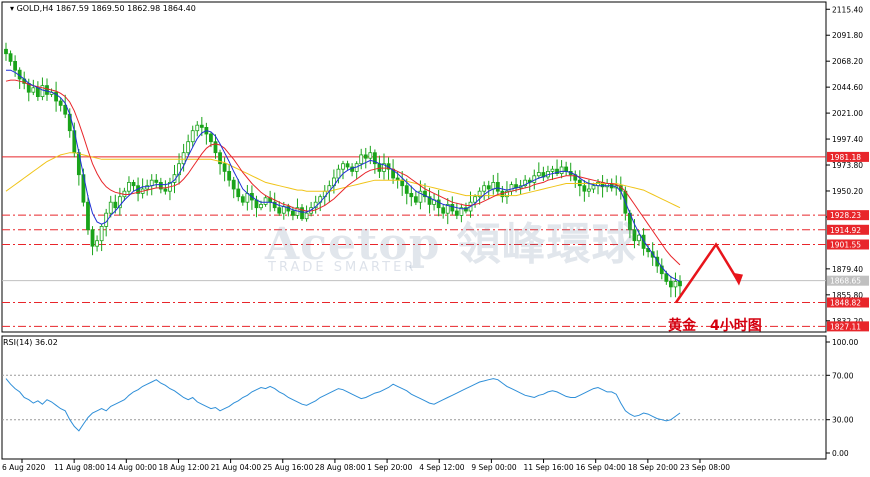 The height and width of the screenshot is (477, 870). I want to click on projection-arrow, so click(707, 273).